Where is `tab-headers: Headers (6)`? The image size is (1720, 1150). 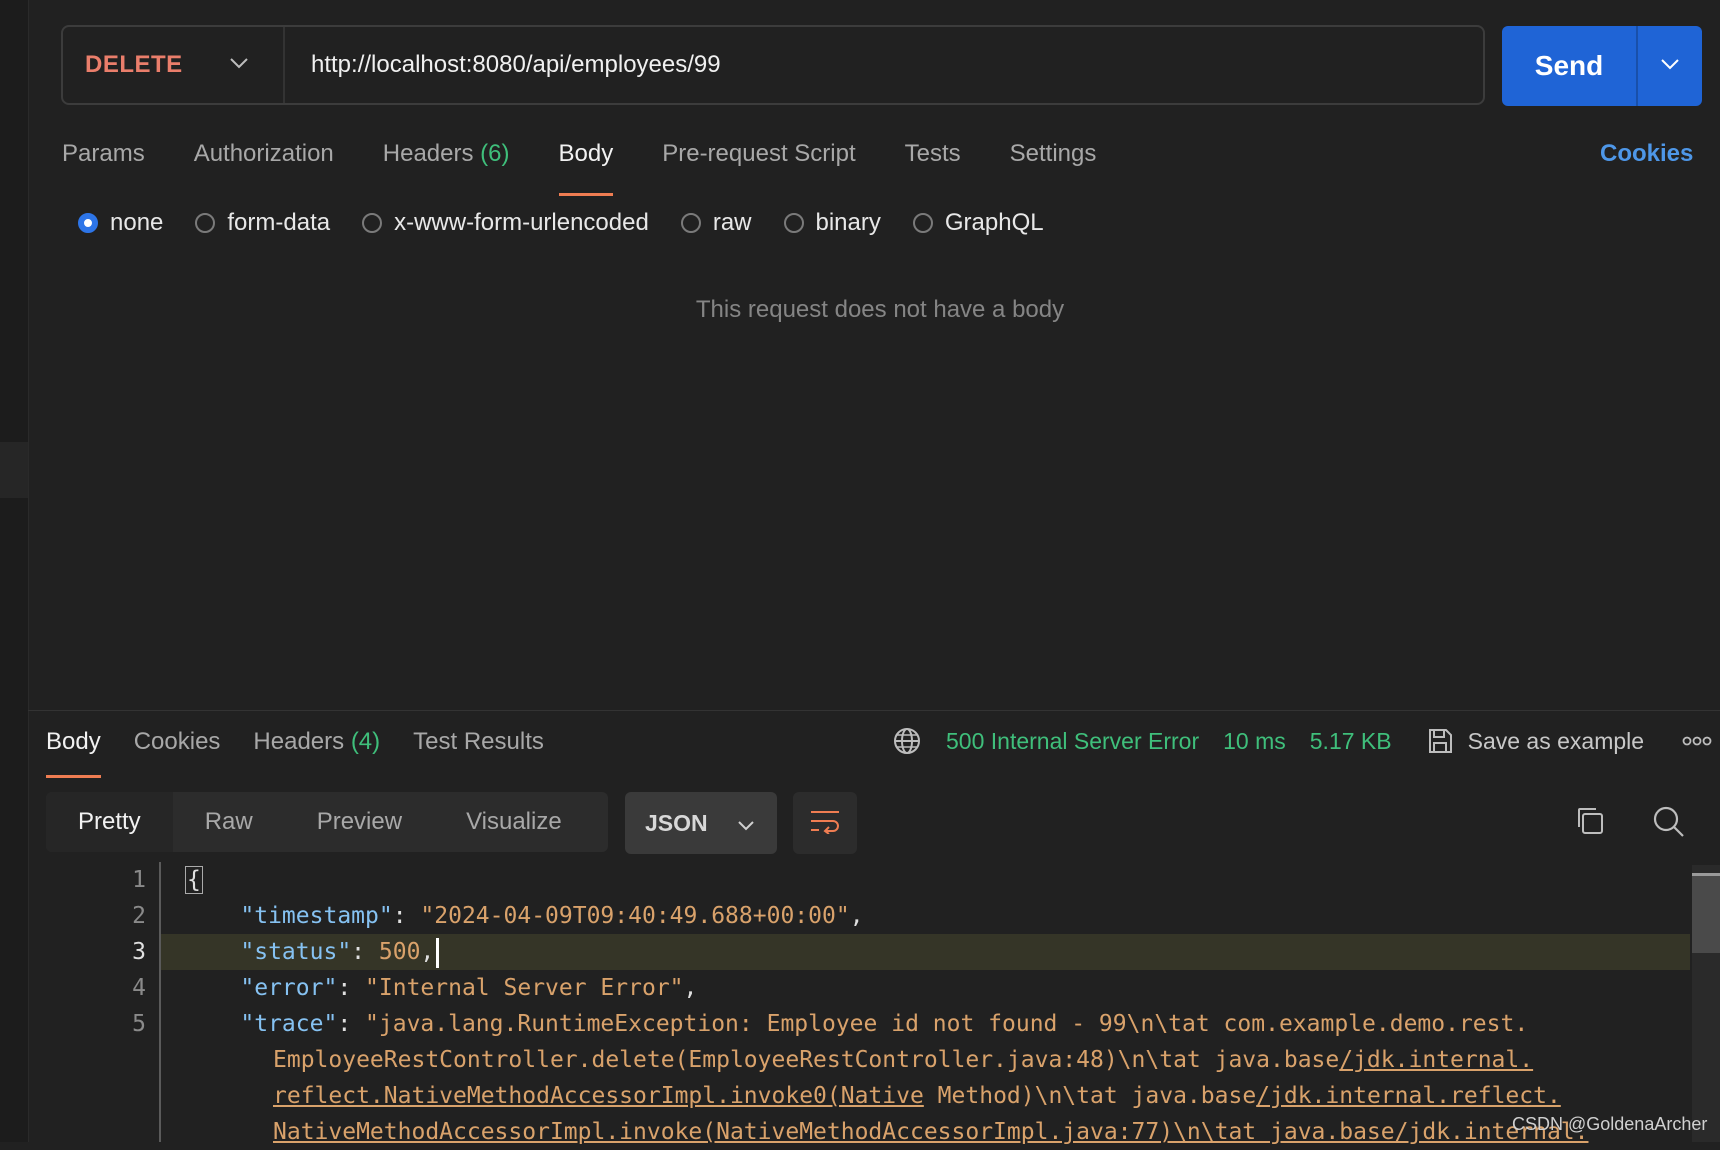 tab-headers: Headers (6) is located at coordinates (446, 157).